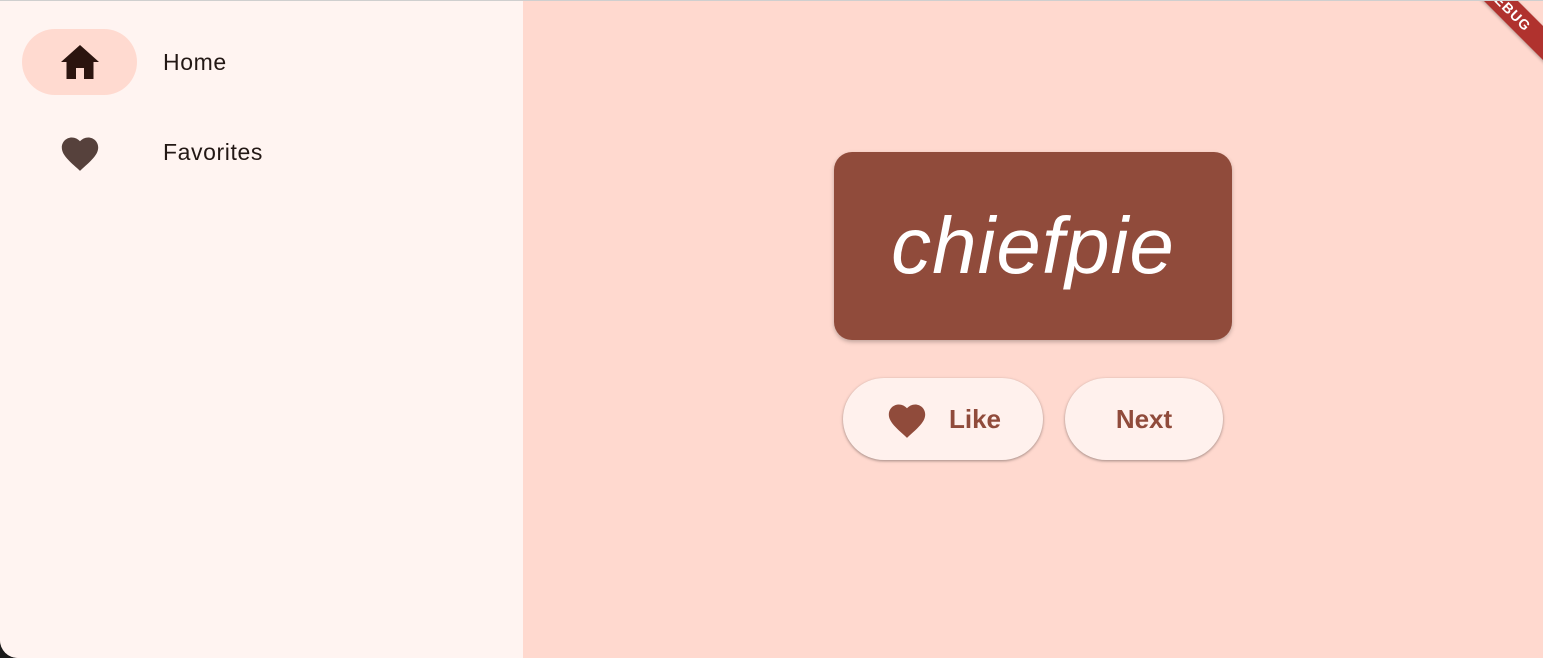  Describe the element at coordinates (975, 418) in the screenshot. I see `like-button-label: Like` at that location.